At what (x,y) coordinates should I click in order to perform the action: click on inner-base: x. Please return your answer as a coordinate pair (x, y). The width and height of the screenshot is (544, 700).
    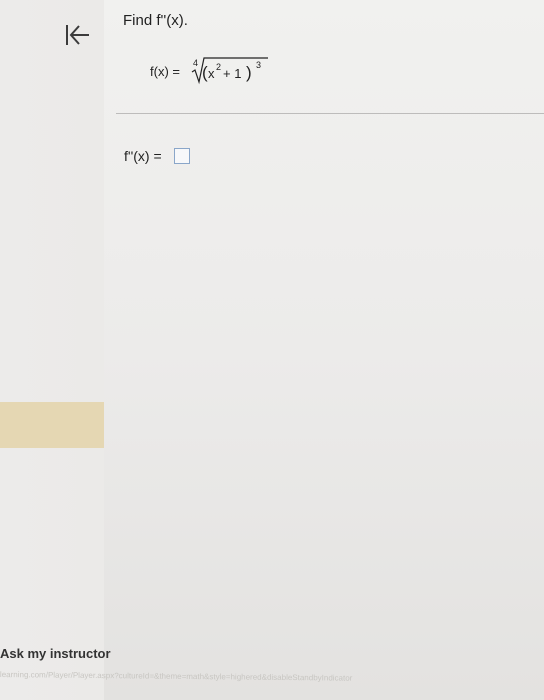
    Looking at the image, I should click on (211, 73).